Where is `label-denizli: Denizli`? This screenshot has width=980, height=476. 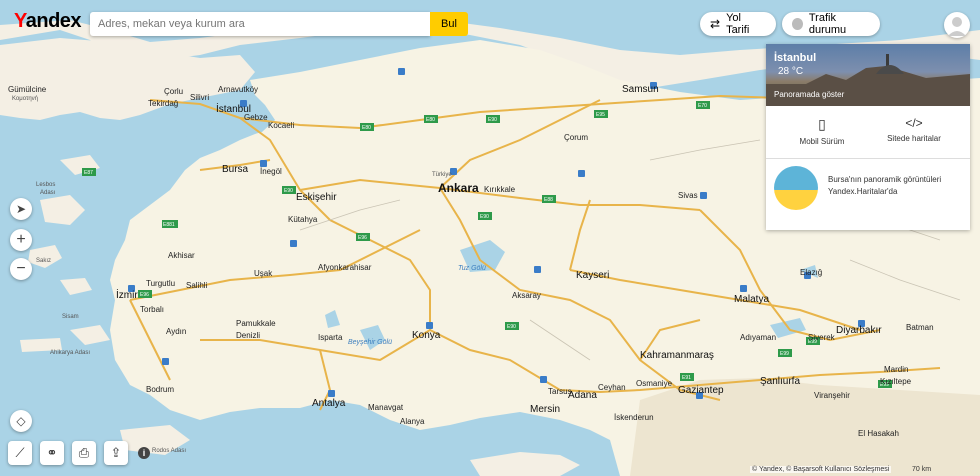
label-denizli: Denizli is located at coordinates (248, 335).